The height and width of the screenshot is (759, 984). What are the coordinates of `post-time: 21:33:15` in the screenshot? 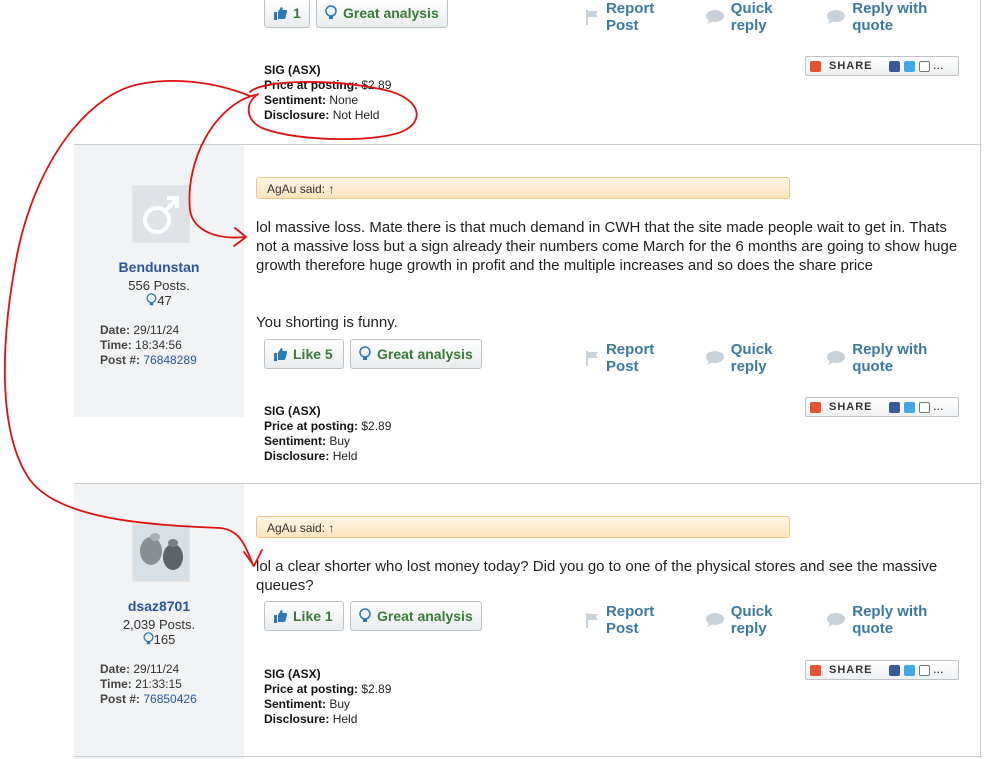 It's located at (158, 684).